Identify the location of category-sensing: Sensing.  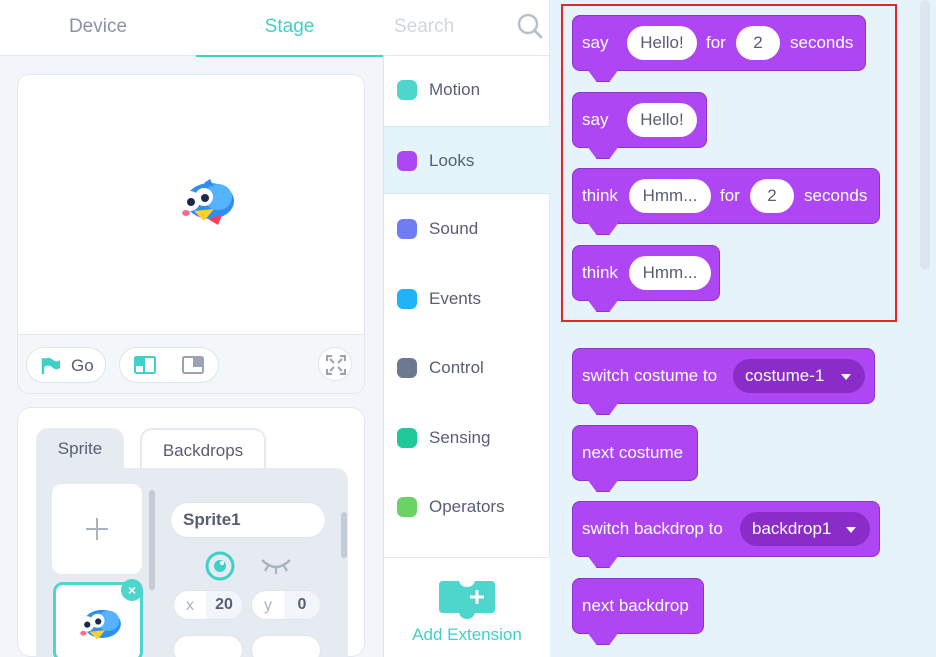
(467, 438).